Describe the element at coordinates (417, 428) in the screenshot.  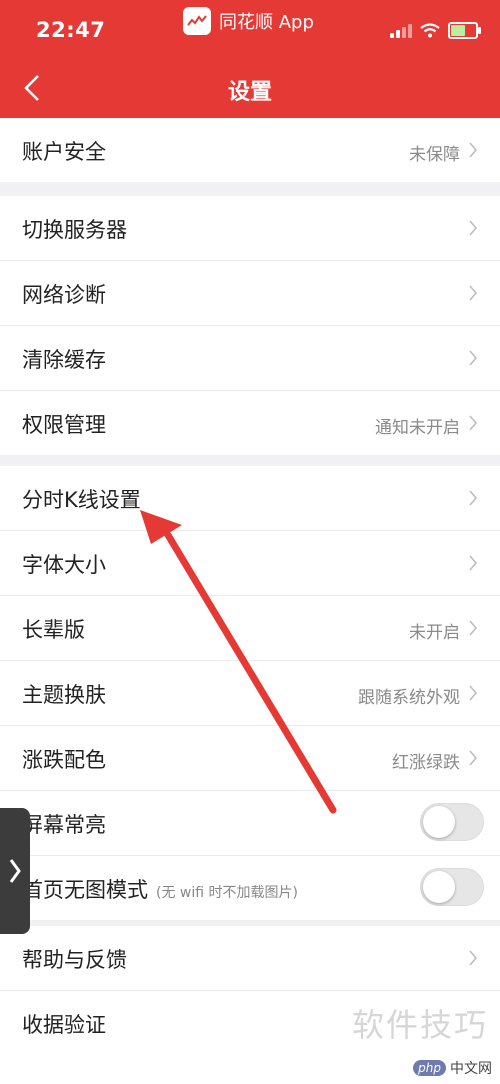
I see `row-value: 通知未开启` at that location.